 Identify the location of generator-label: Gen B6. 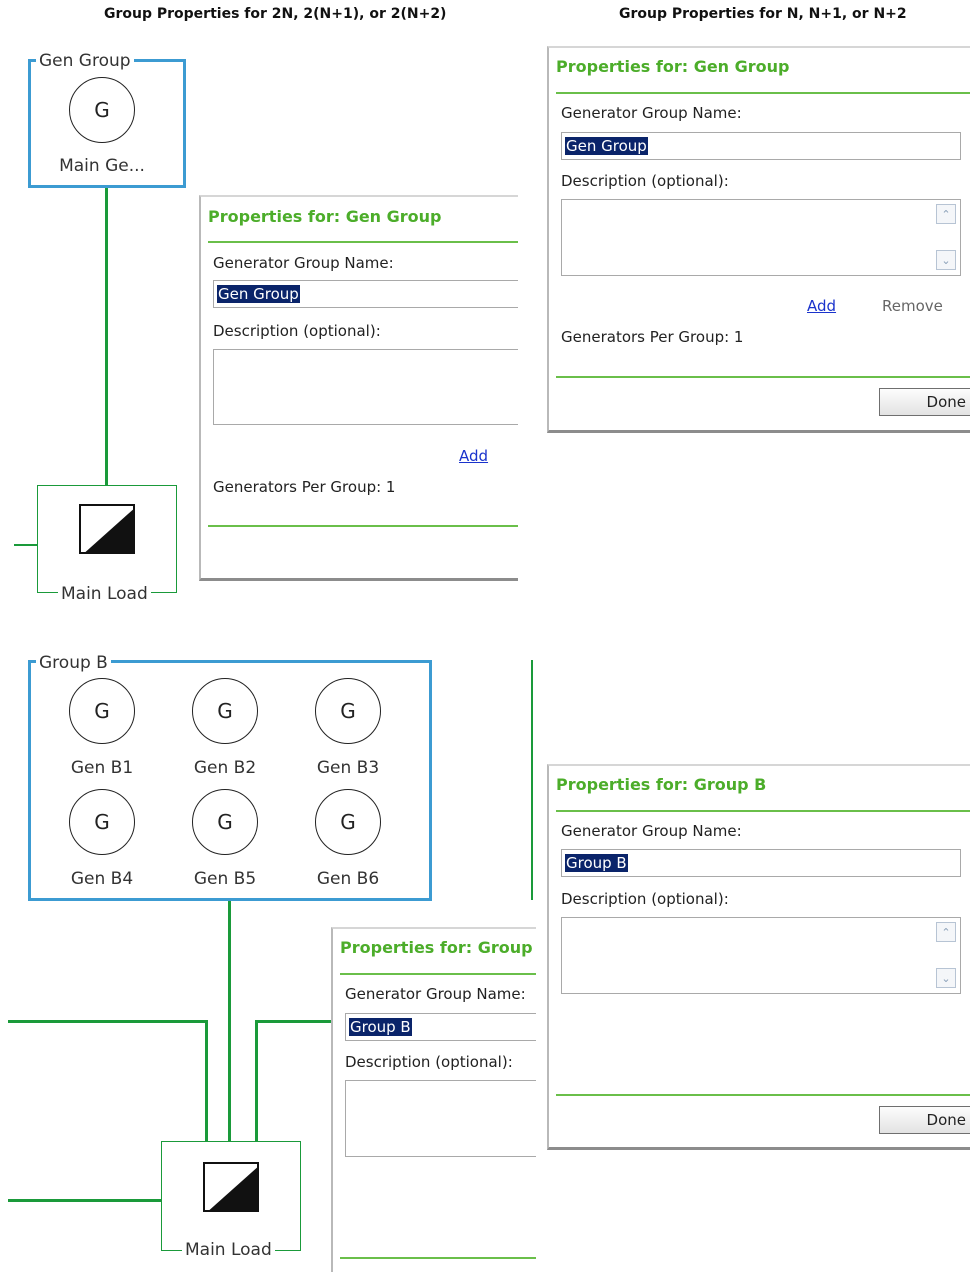
(348, 879).